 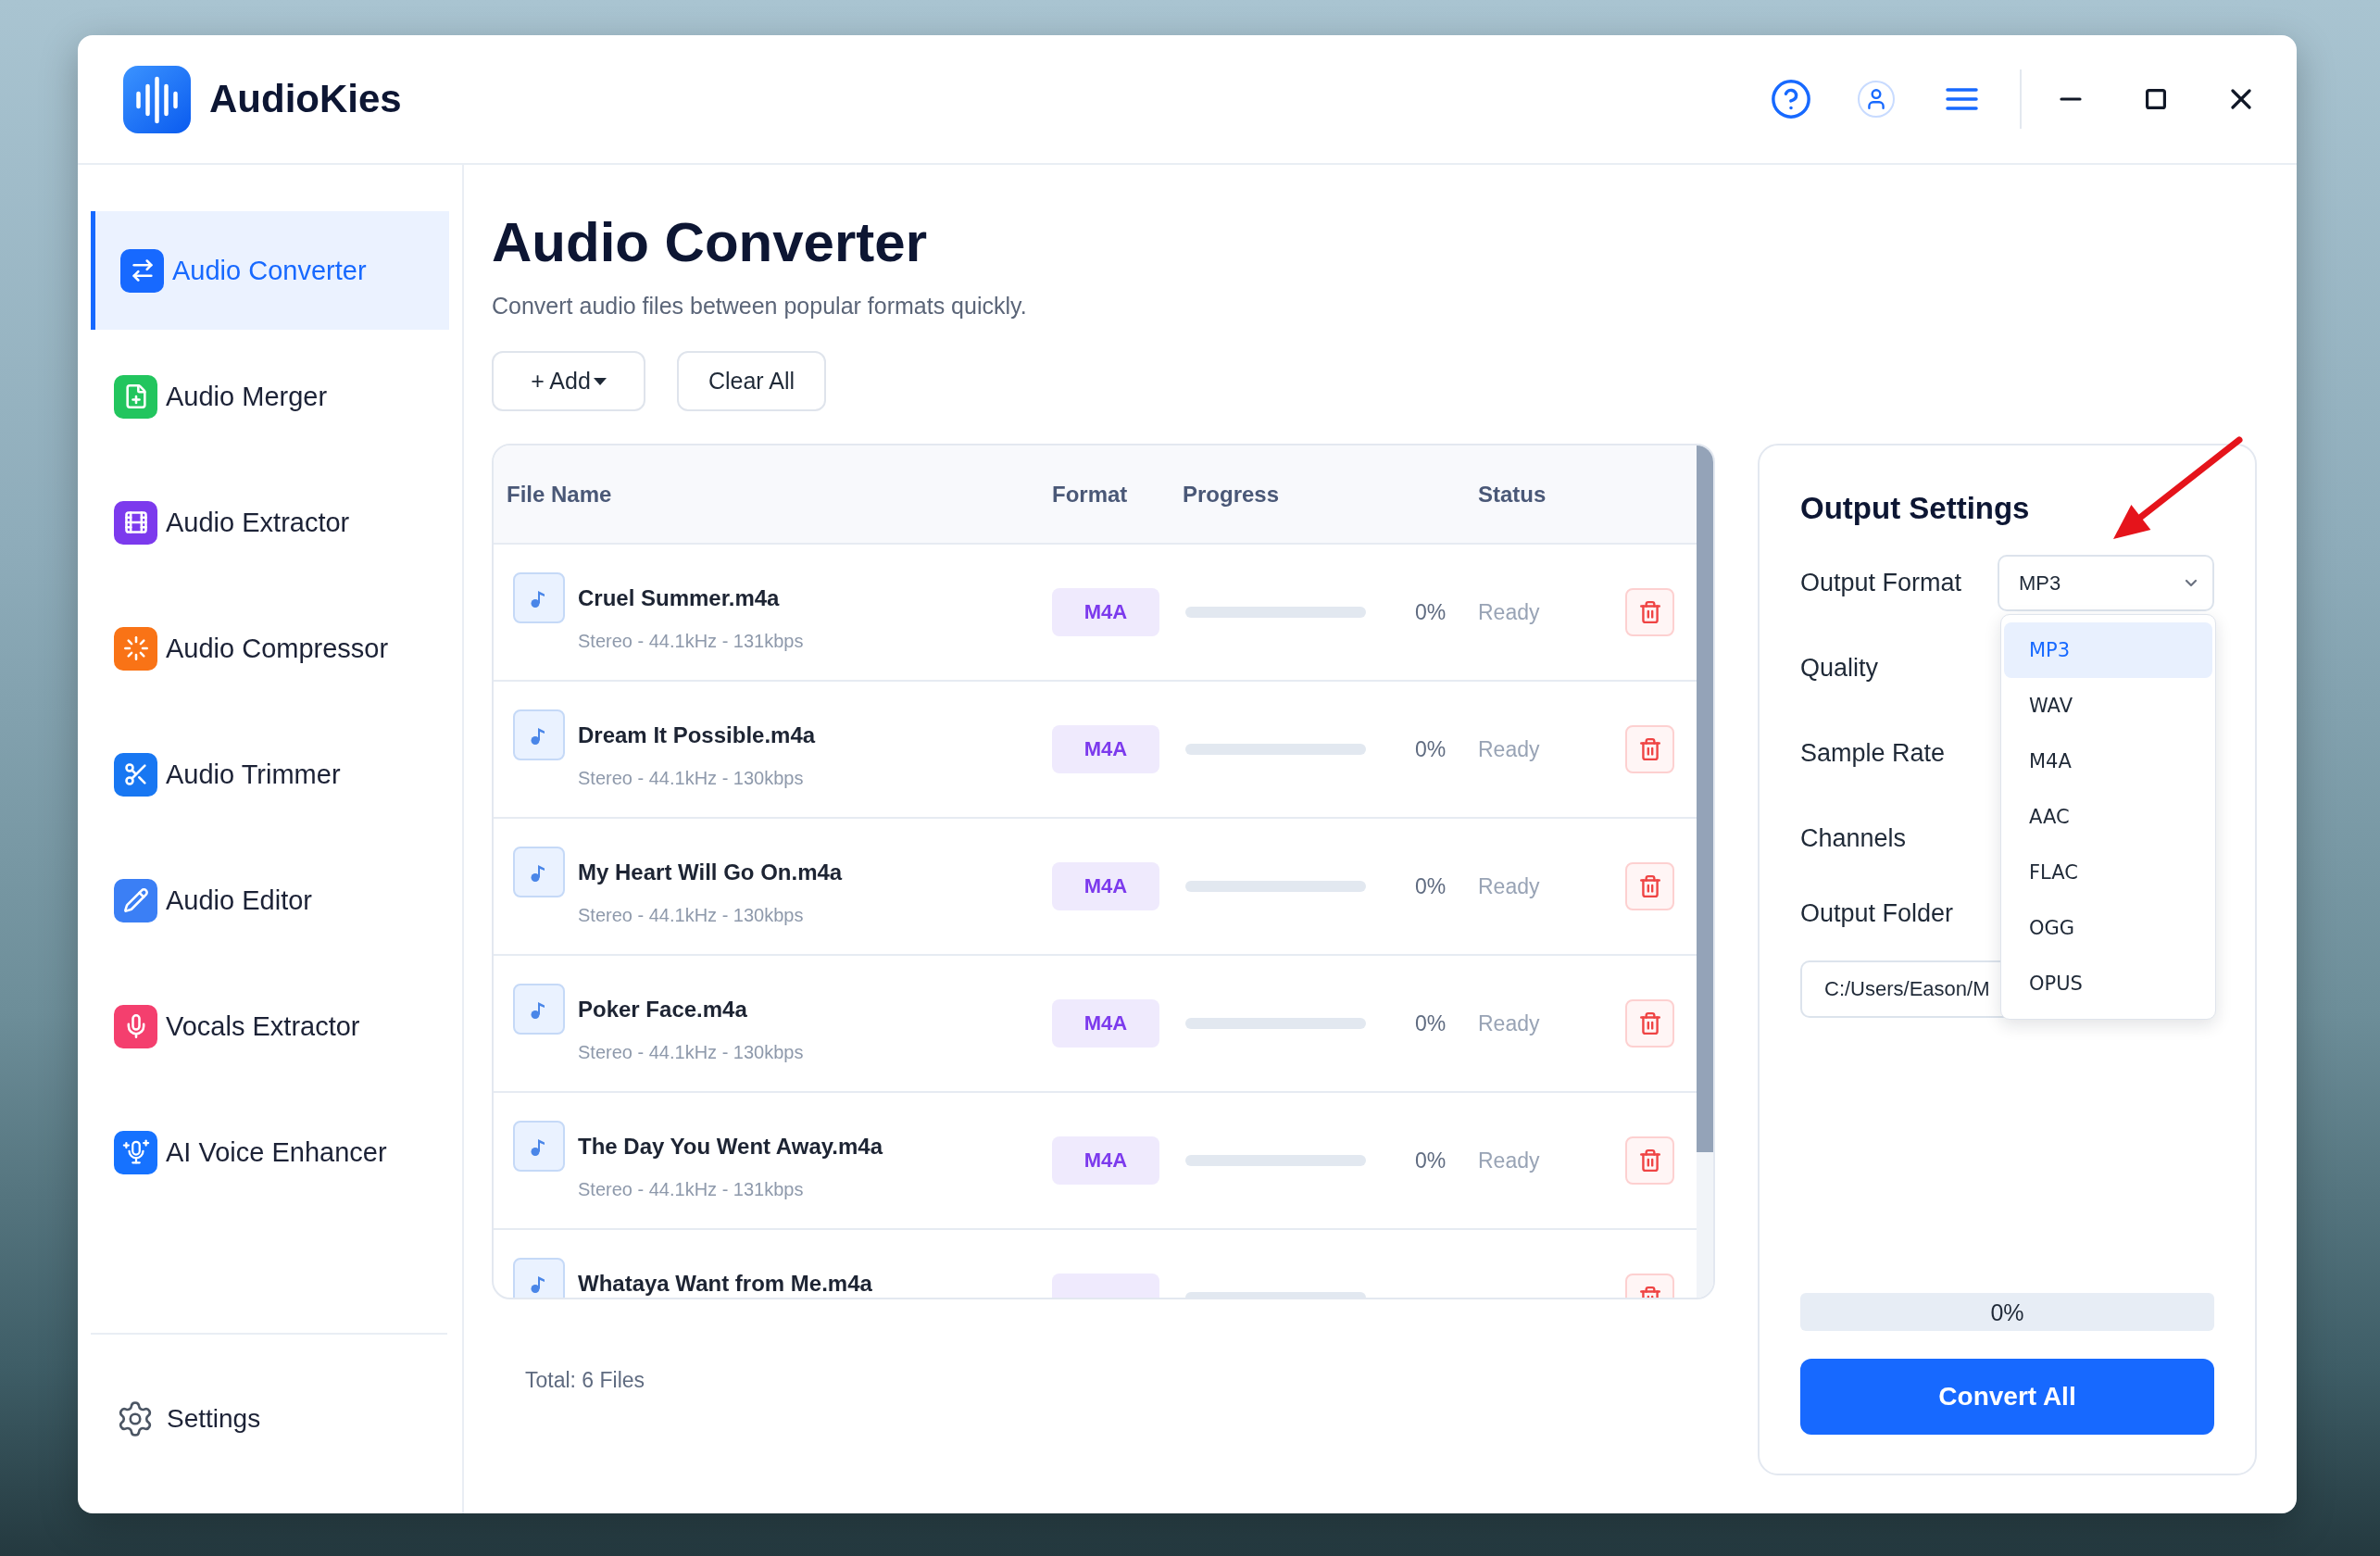 I want to click on caret-icon, so click(x=600, y=381).